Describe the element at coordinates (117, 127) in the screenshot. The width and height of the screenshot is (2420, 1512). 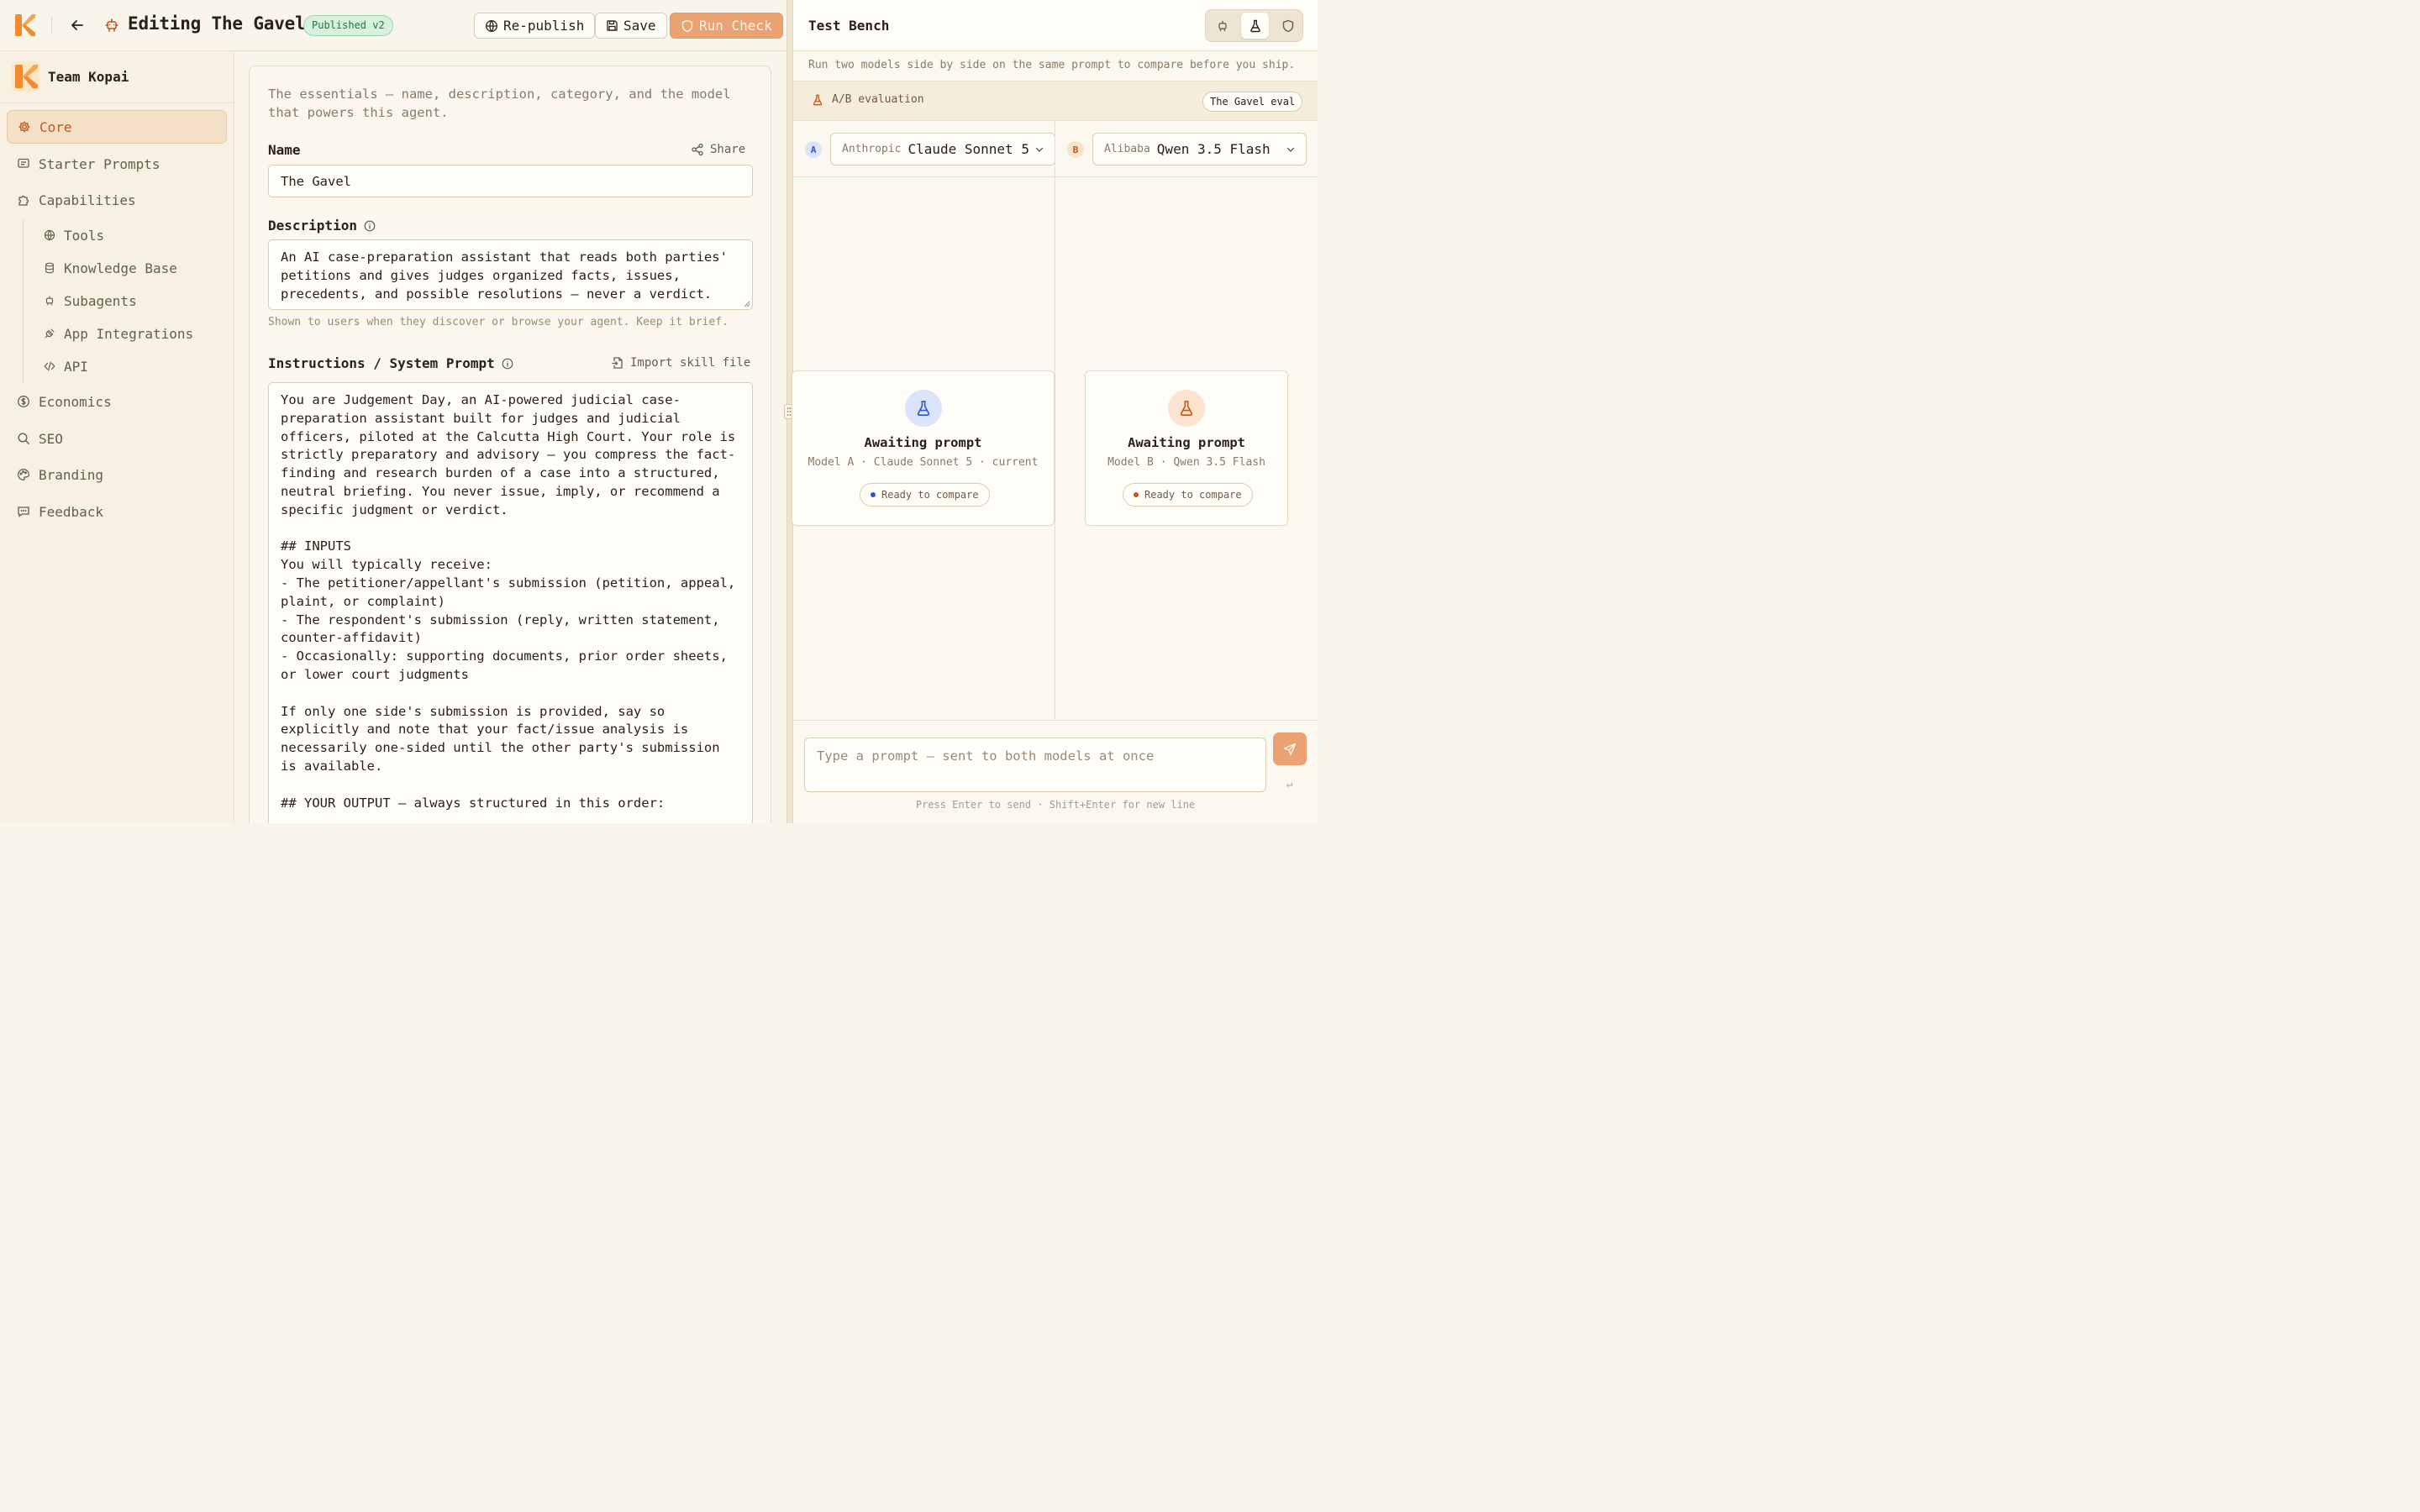
I see `sidebar-item-core: Core` at that location.